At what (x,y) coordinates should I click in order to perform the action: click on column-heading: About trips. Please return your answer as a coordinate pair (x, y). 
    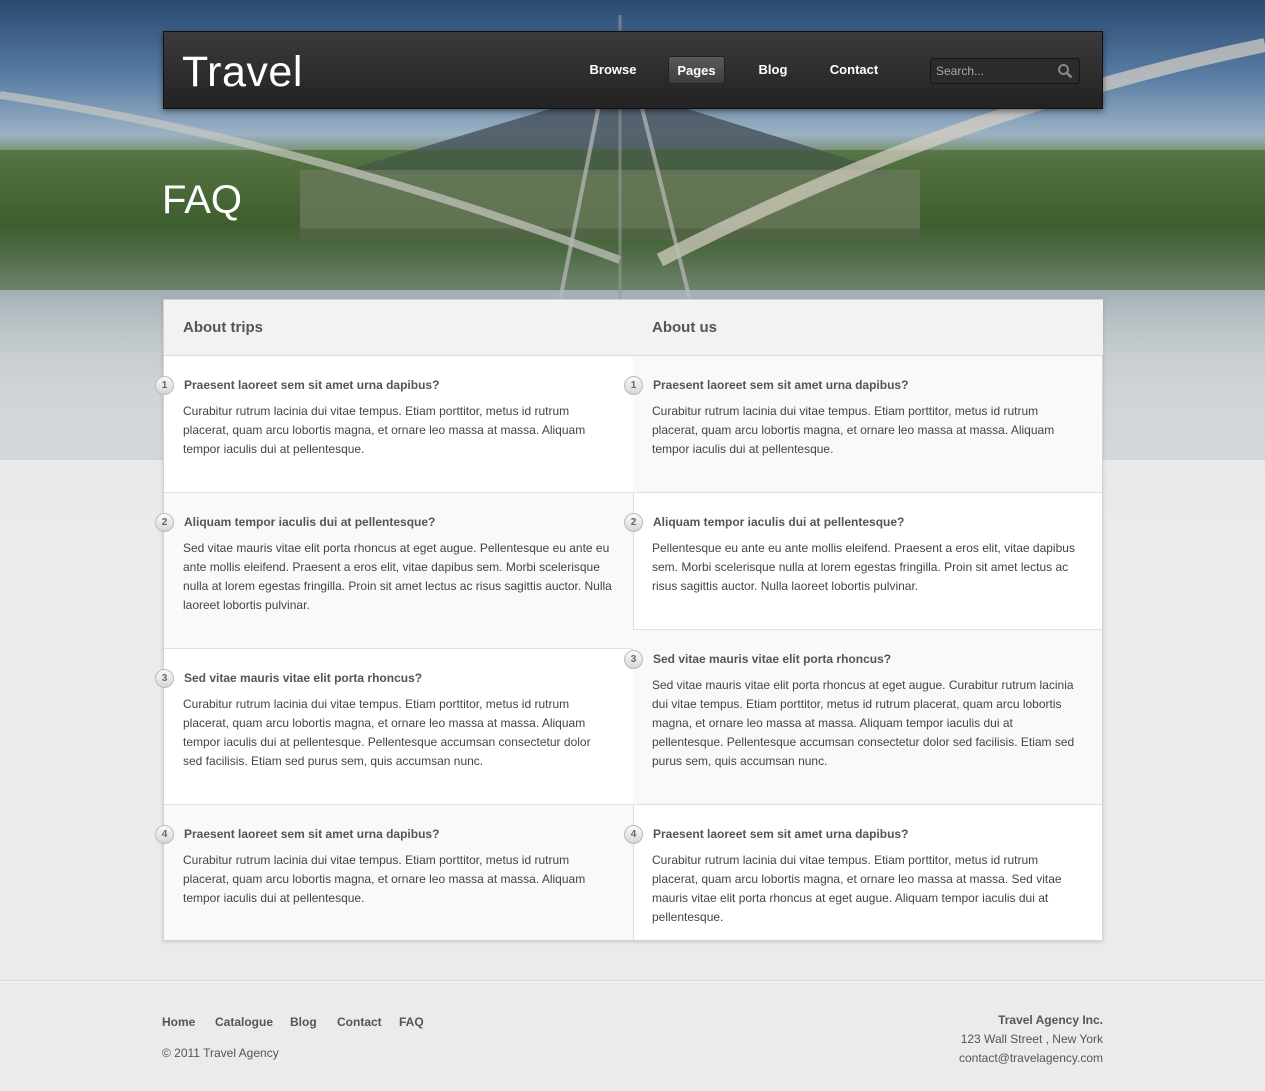
    Looking at the image, I should click on (398, 328).